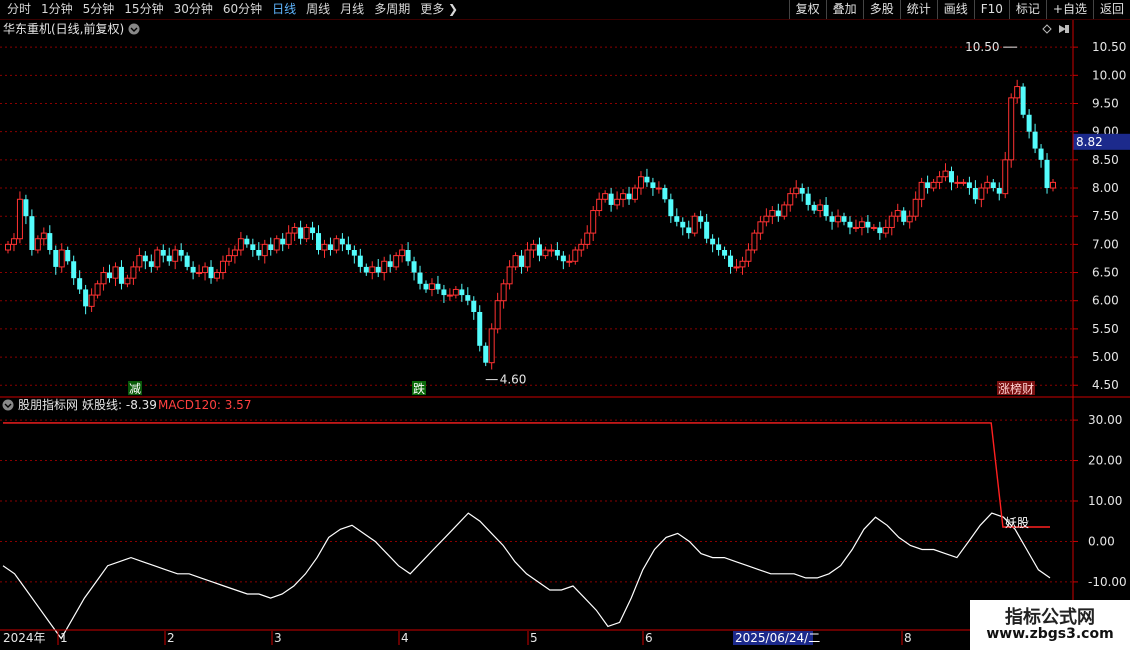 Image resolution: width=1130 pixels, height=650 pixels. Describe the element at coordinates (19, 9) in the screenshot. I see `period-tab-0: 分时` at that location.